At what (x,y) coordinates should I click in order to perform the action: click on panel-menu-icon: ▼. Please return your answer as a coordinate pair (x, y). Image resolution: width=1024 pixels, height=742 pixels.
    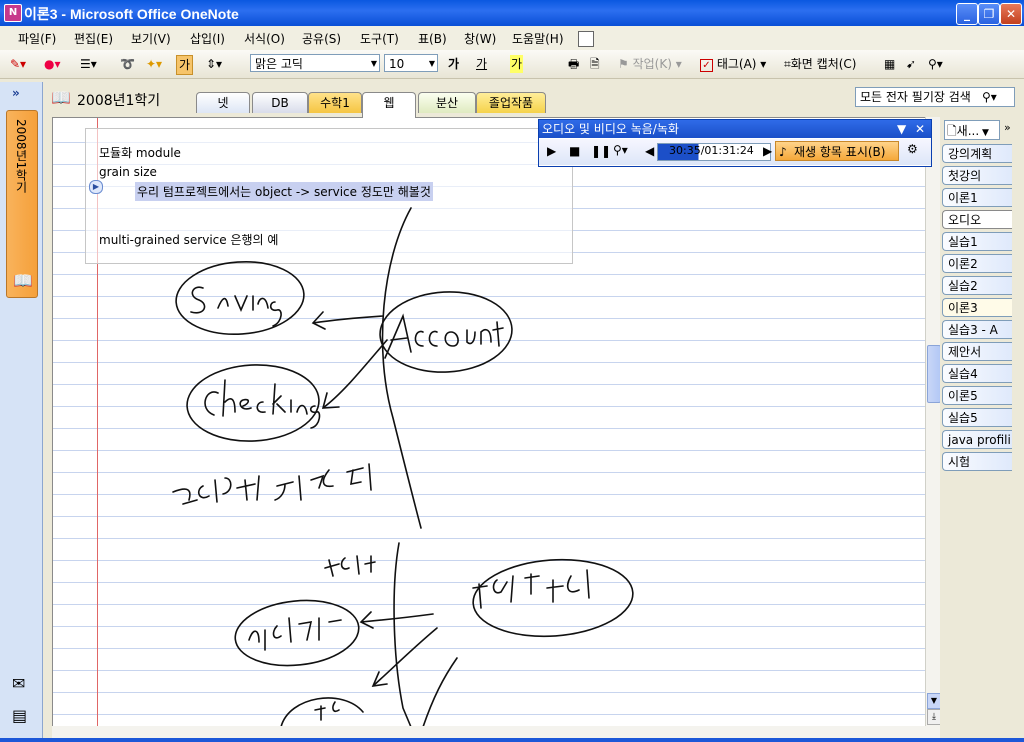
    Looking at the image, I should click on (901, 129).